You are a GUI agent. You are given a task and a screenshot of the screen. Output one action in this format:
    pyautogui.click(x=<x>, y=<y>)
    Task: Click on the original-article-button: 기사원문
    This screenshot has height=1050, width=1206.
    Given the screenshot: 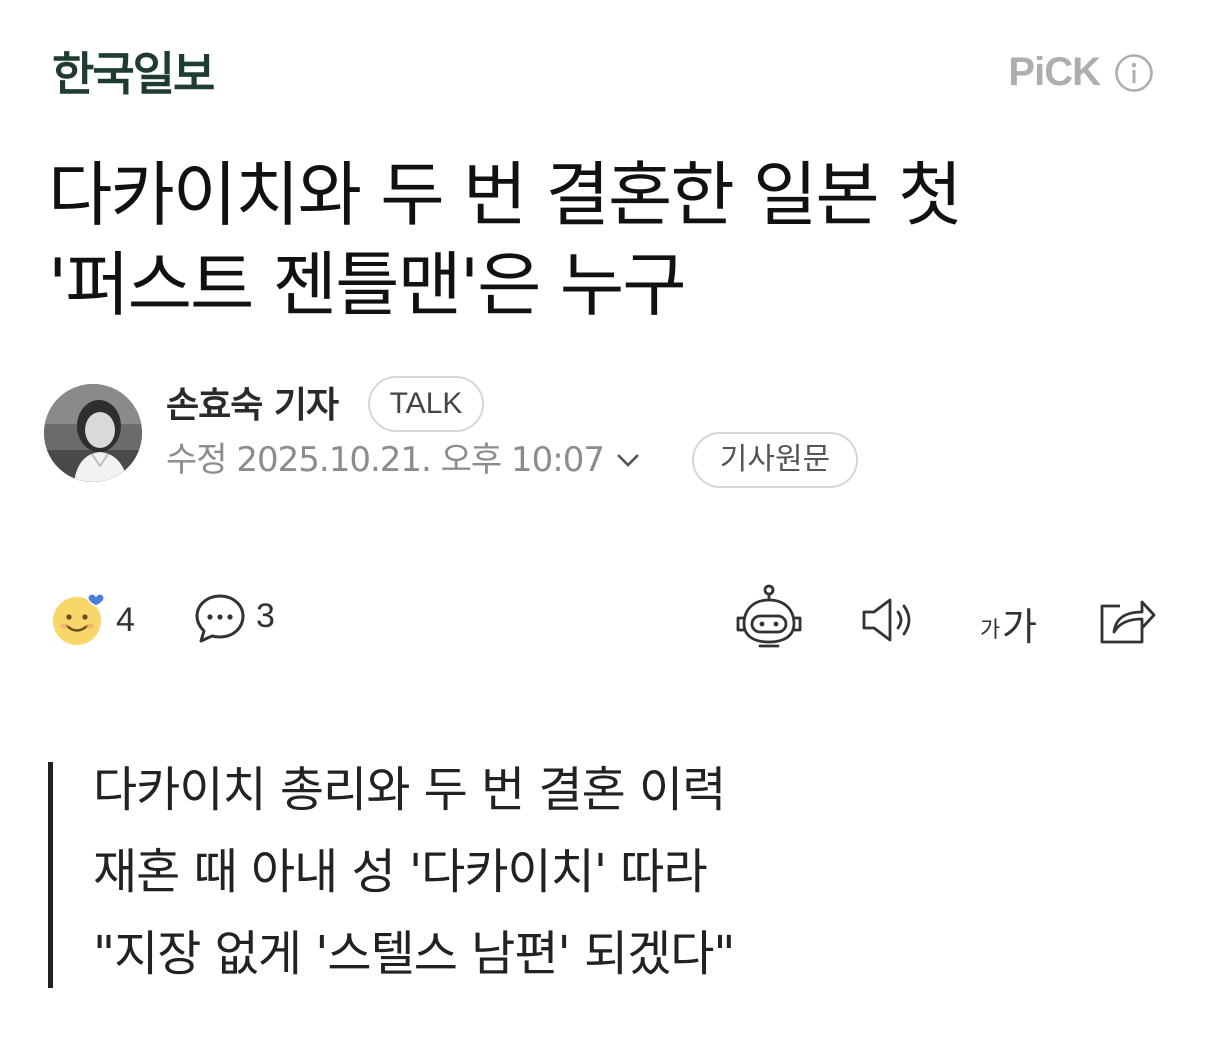 What is the action you would take?
    pyautogui.click(x=775, y=460)
    